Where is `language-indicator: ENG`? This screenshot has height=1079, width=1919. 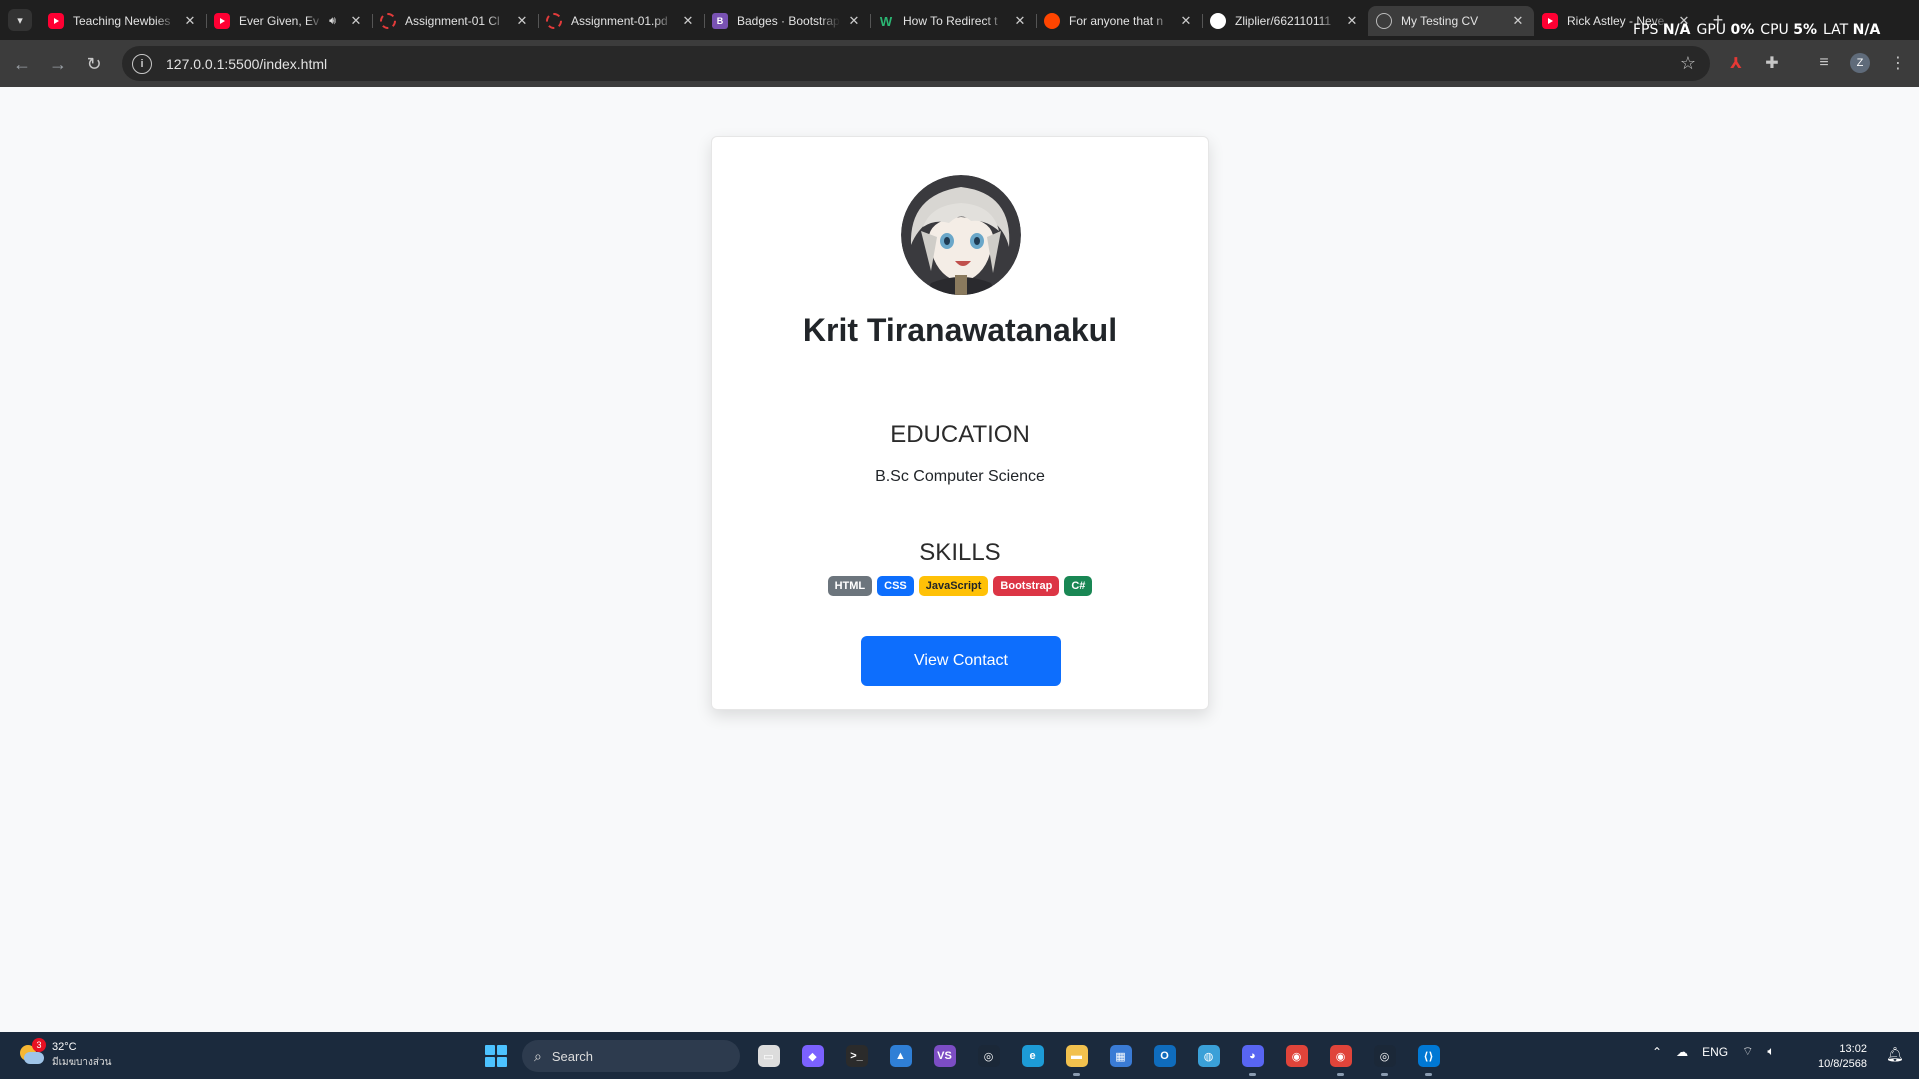
language-indicator: ENG is located at coordinates (1715, 1052).